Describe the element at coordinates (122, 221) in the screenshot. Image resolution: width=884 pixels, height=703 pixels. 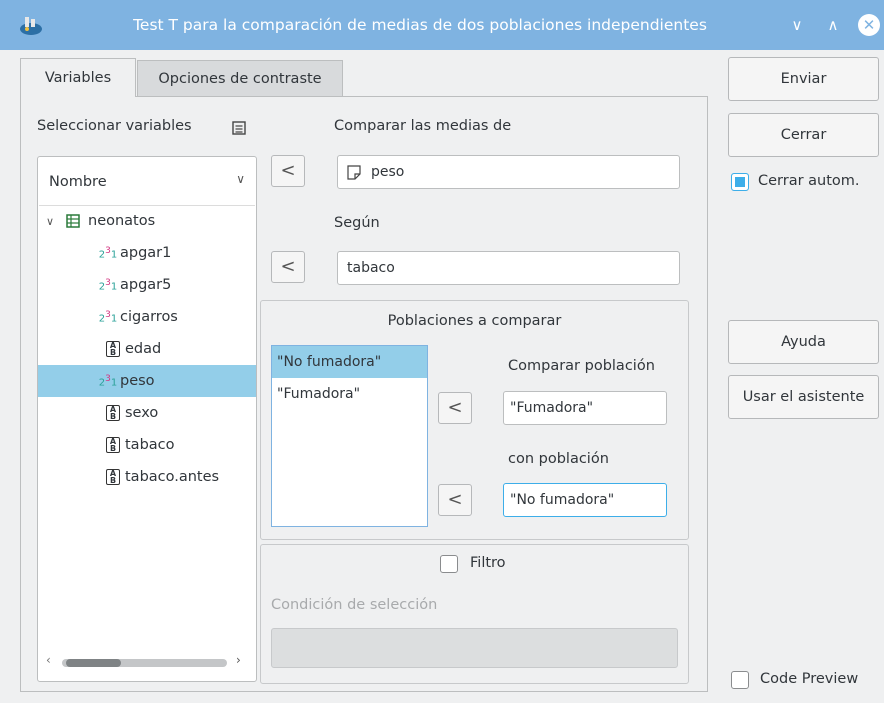
I see `dataset-name: neonatos` at that location.